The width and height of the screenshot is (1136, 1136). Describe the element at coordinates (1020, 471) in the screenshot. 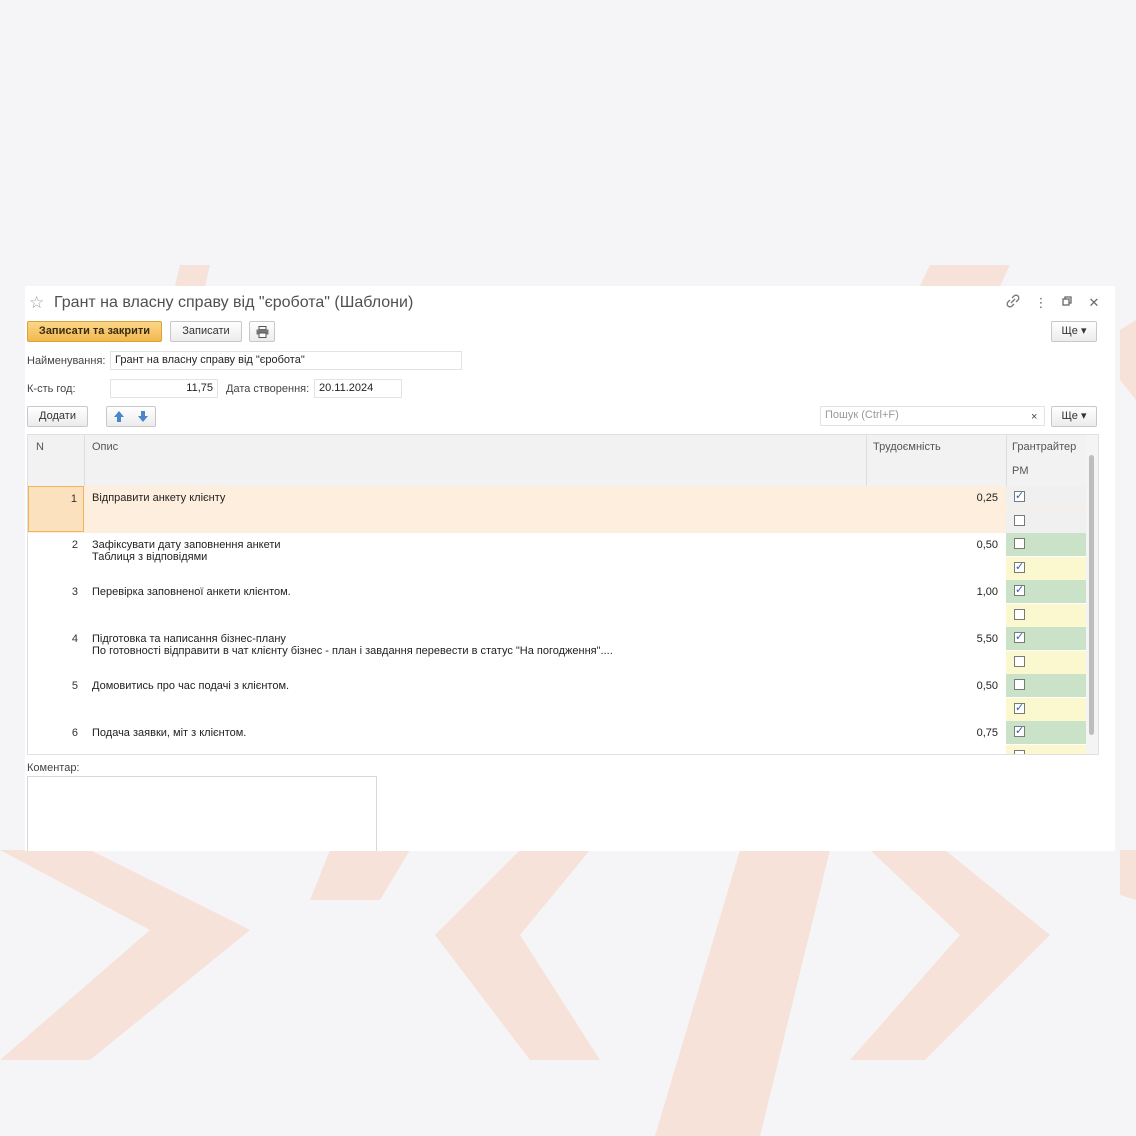

I see `column-header-pm: PM` at that location.